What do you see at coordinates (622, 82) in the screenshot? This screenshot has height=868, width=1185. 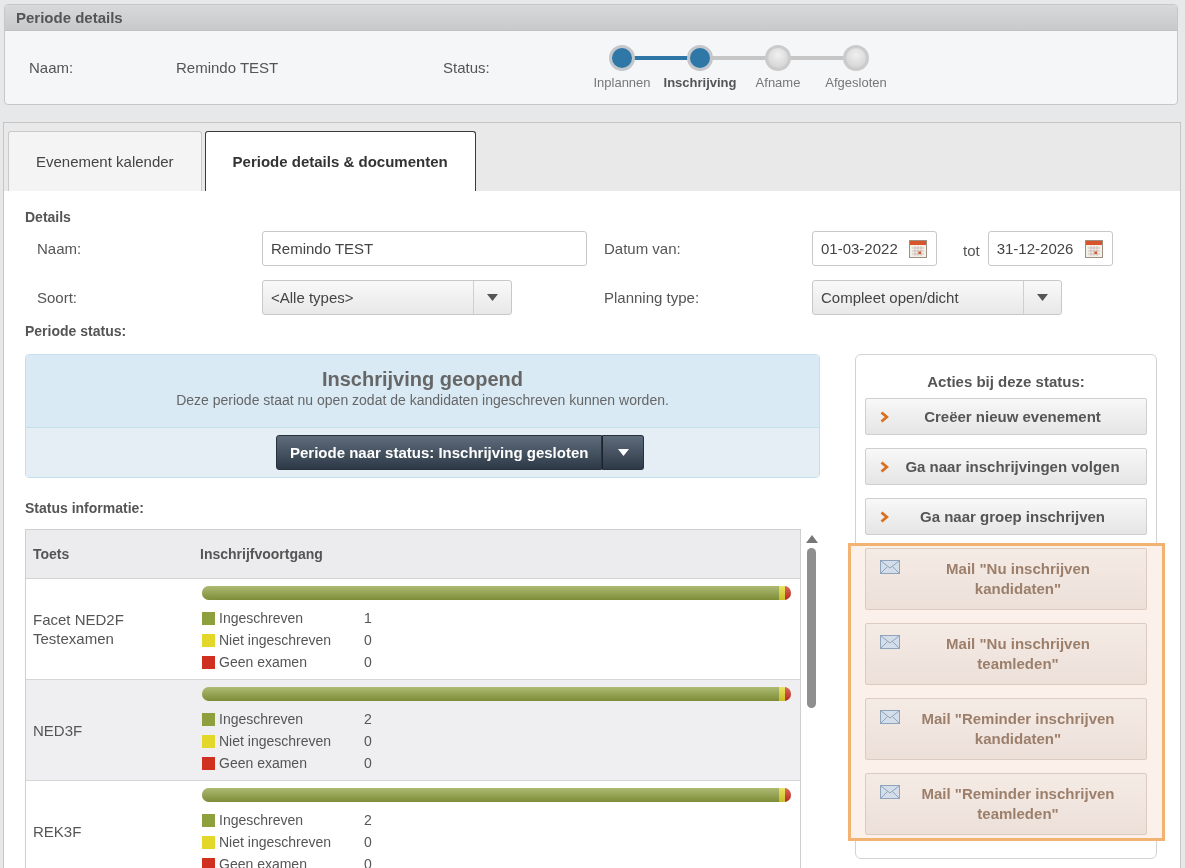 I see `step-label: Inplannen` at bounding box center [622, 82].